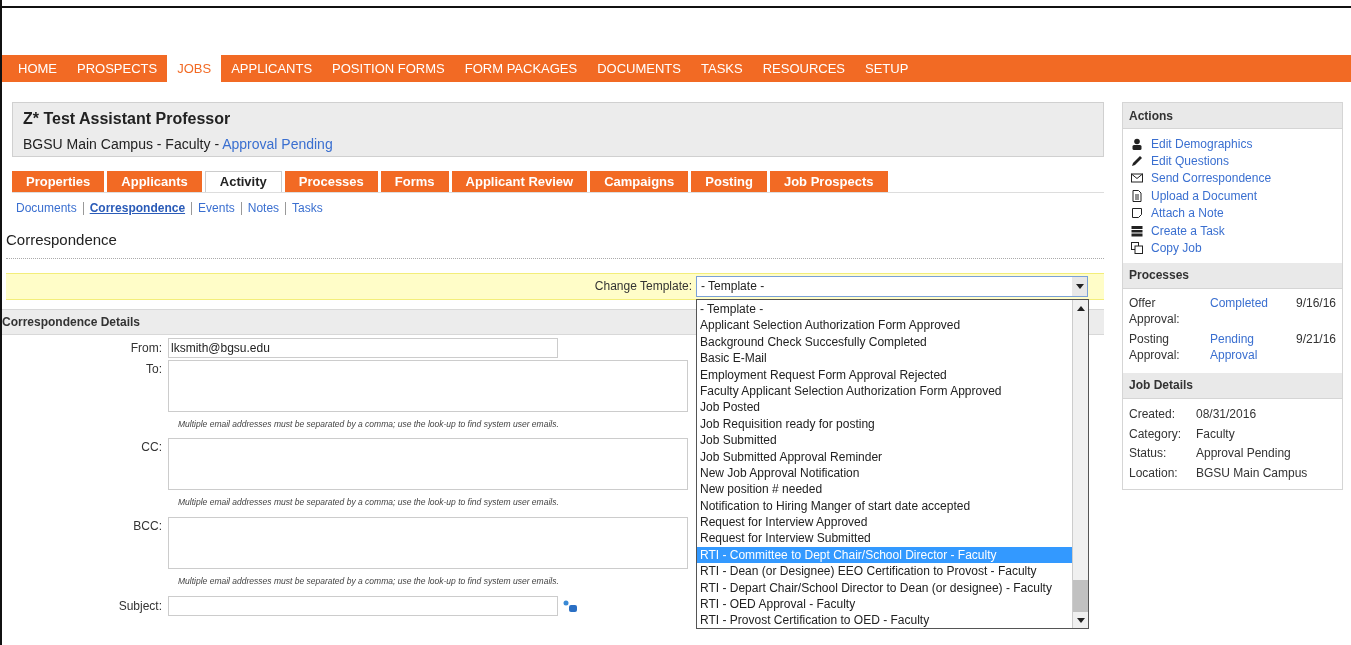 The width and height of the screenshot is (1351, 645). What do you see at coordinates (1226, 415) in the screenshot?
I see `detail-value: 08/31/2016` at bounding box center [1226, 415].